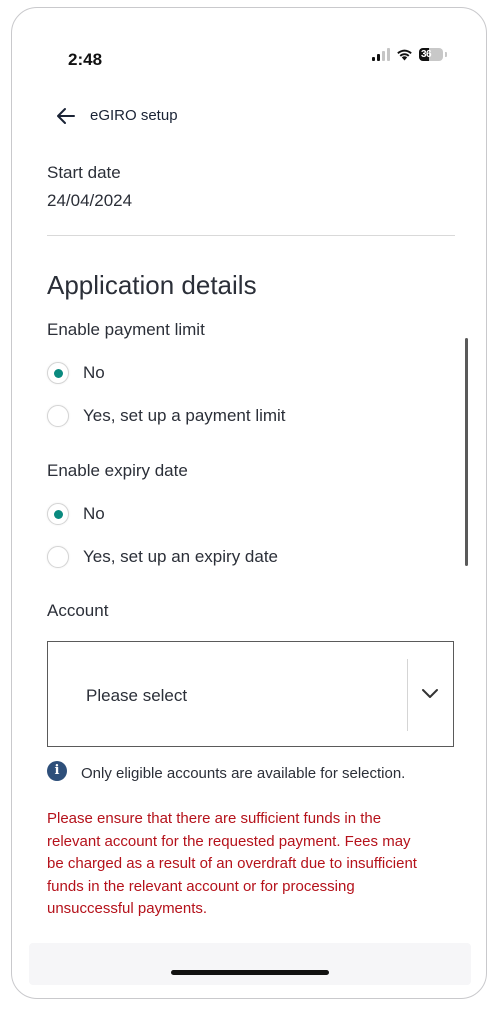 The height and width of the screenshot is (1016, 500). I want to click on expiry-date-label: Enable expiry date, so click(117, 470).